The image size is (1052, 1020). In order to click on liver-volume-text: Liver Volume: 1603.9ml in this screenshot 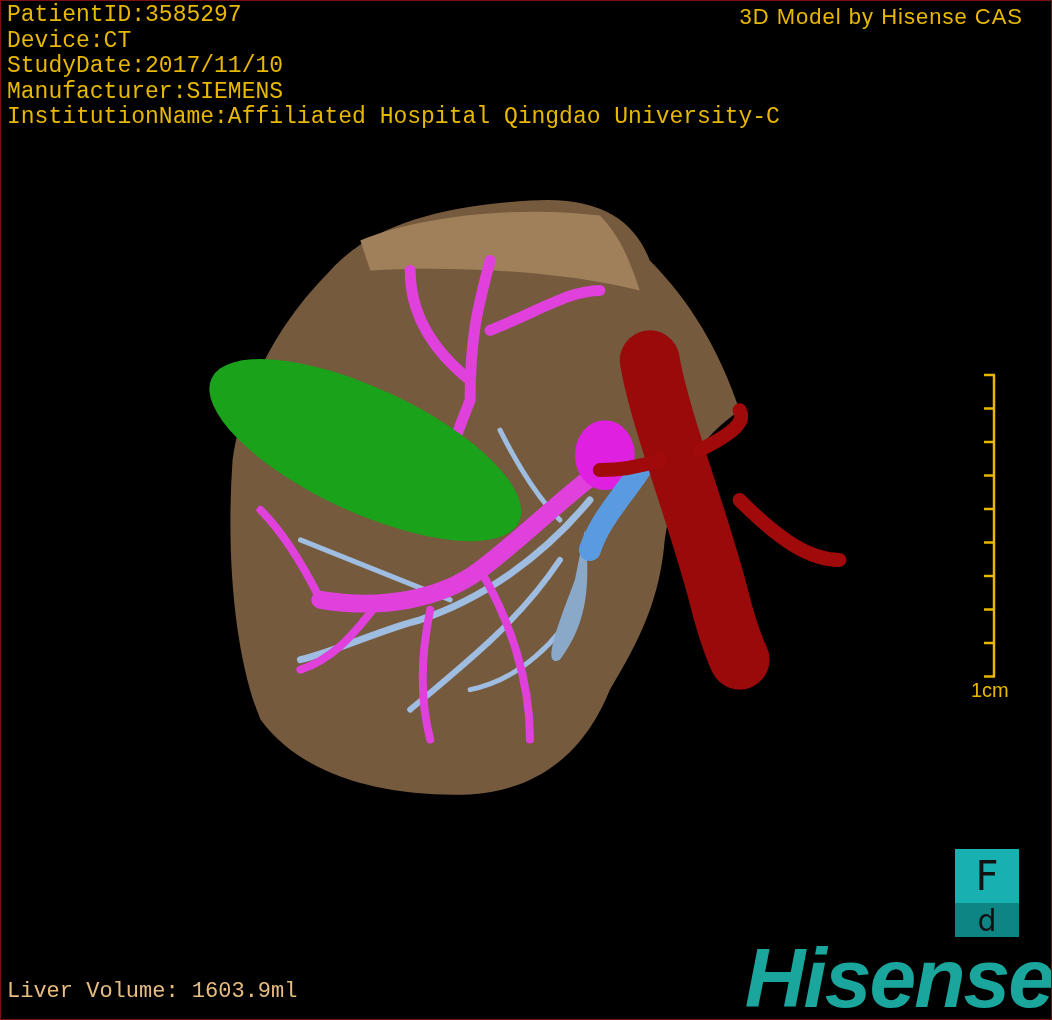, I will do `click(152, 992)`.